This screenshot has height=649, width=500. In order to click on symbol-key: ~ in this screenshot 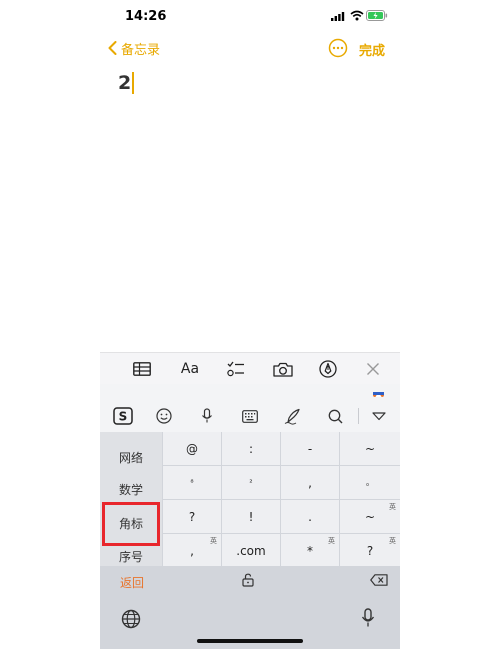, I will do `click(370, 448)`.